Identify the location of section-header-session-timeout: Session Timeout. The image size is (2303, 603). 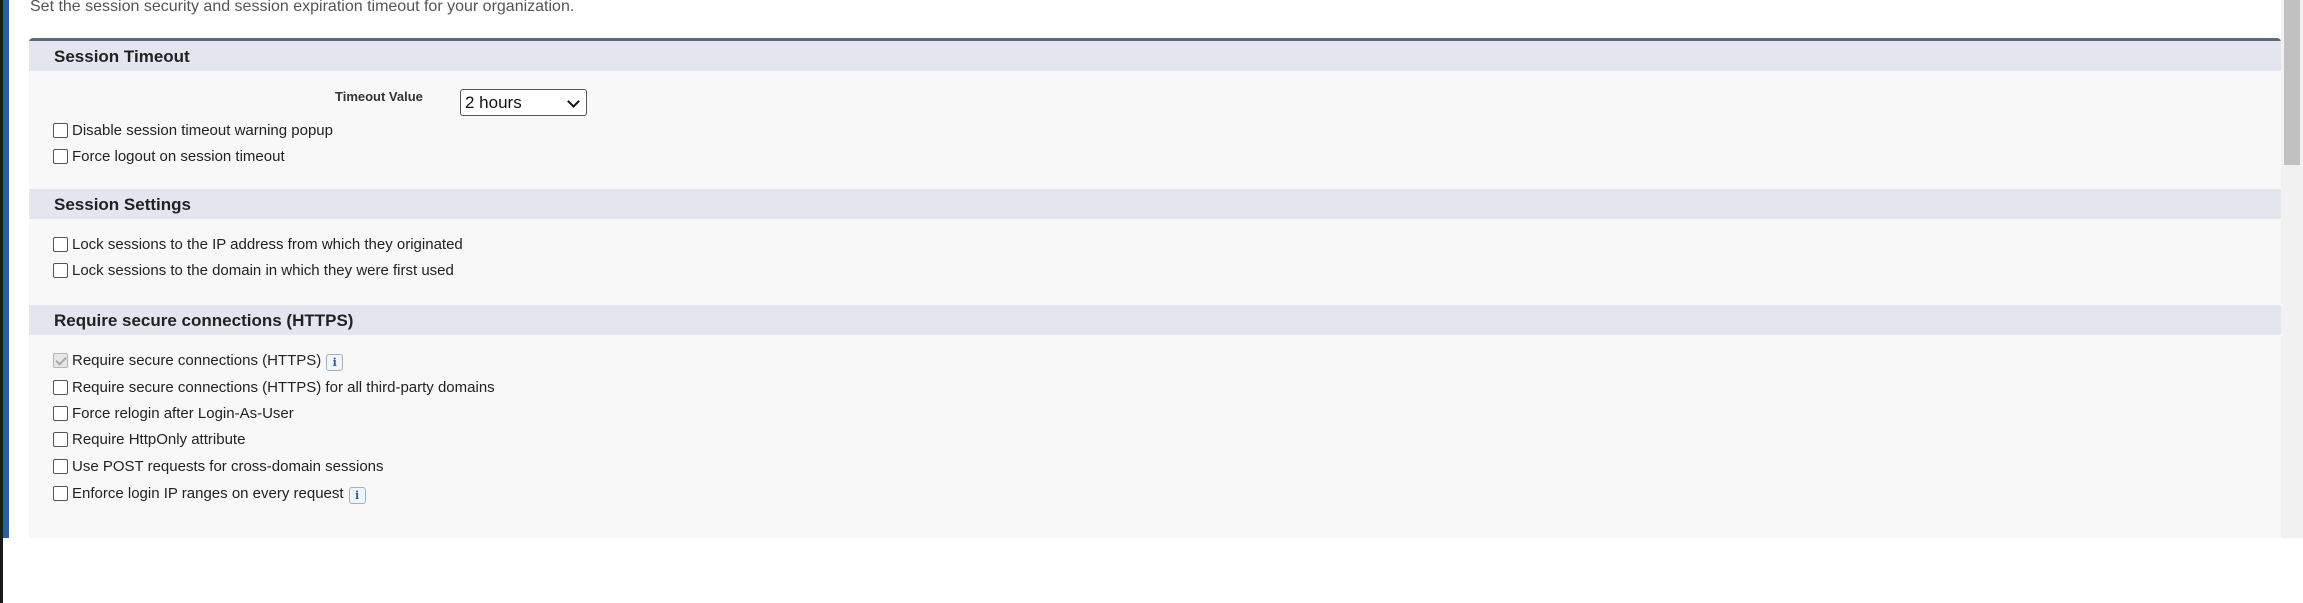
(1155, 56).